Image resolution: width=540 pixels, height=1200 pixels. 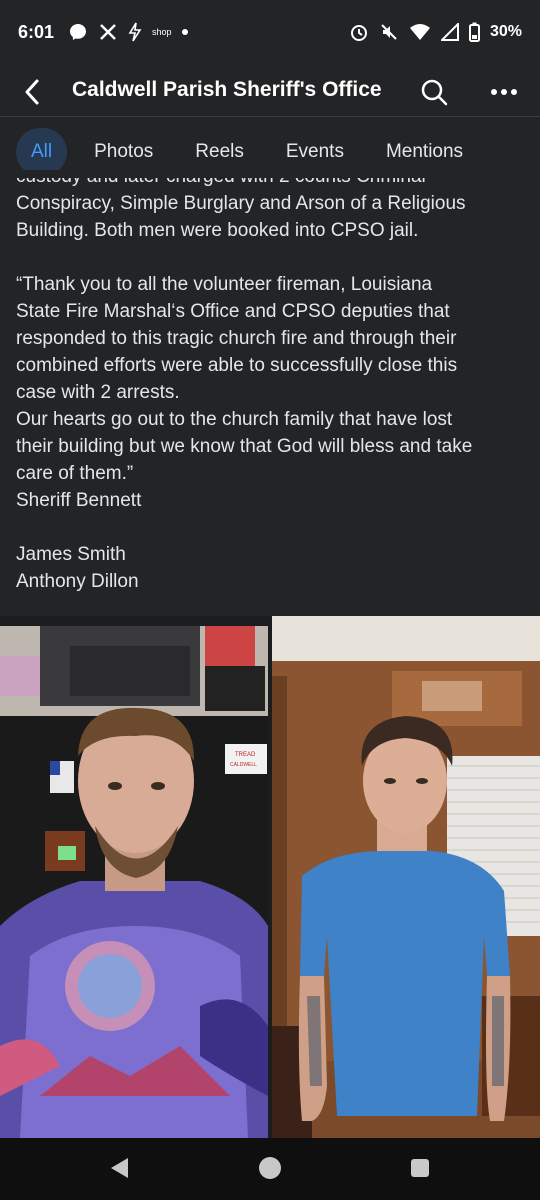 What do you see at coordinates (270, 116) in the screenshot?
I see `header-divider` at bounding box center [270, 116].